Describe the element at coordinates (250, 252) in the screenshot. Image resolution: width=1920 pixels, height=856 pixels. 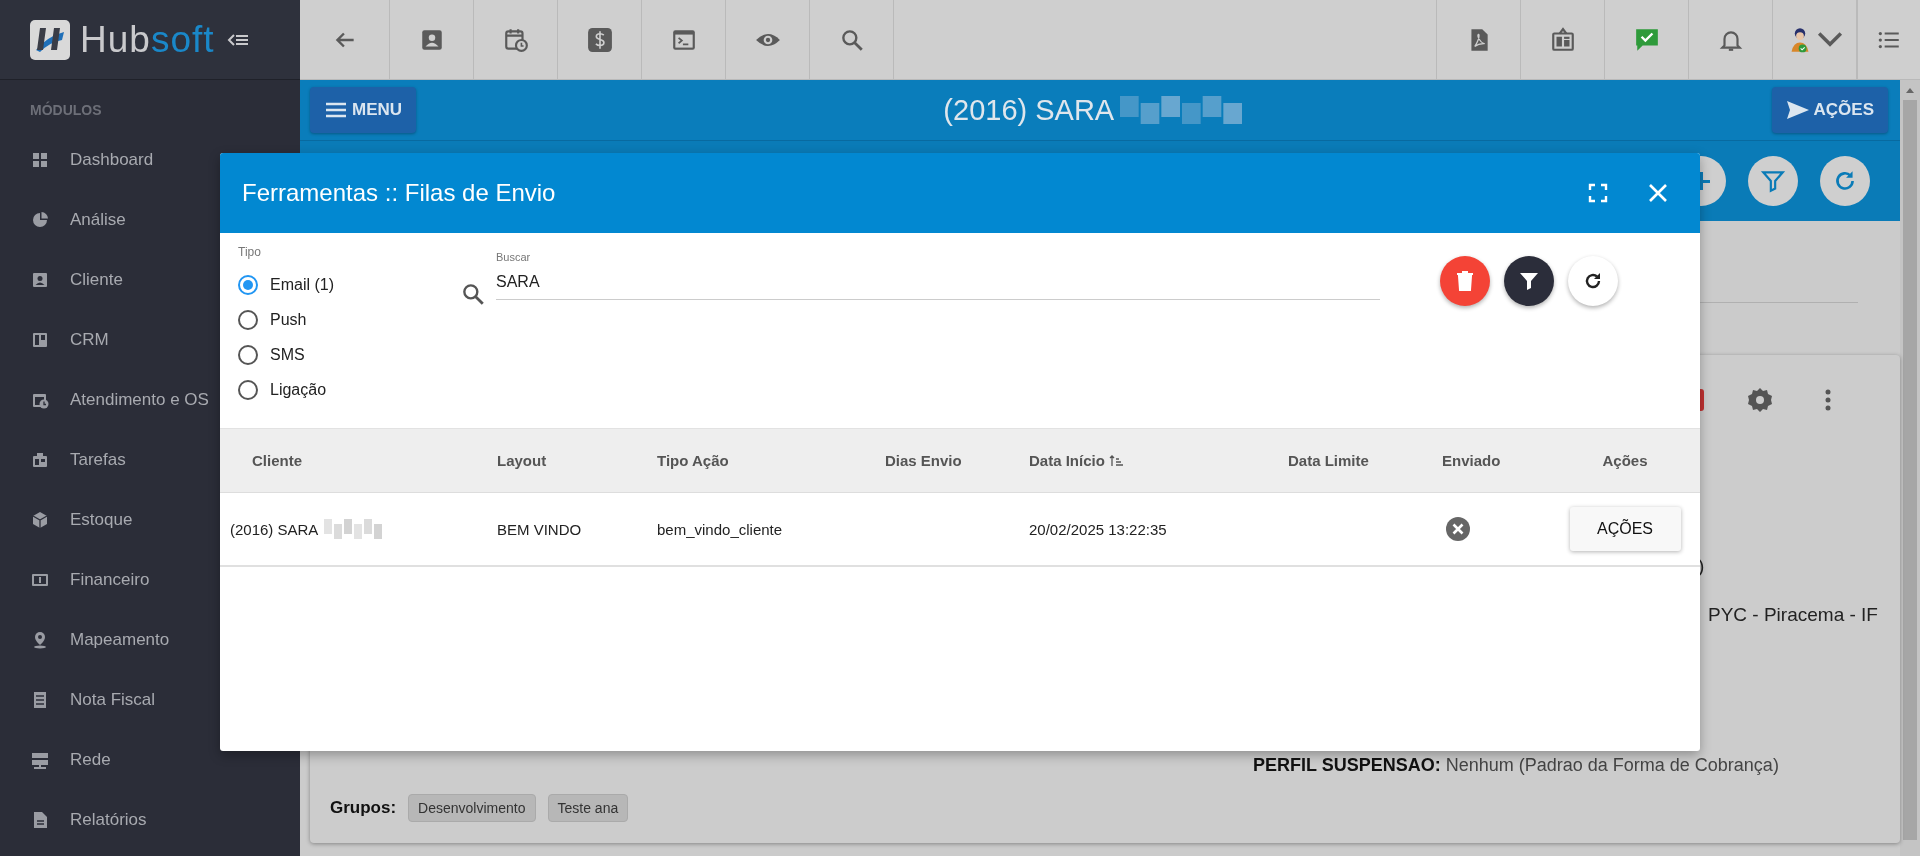
I see `type-label: Tipo` at that location.